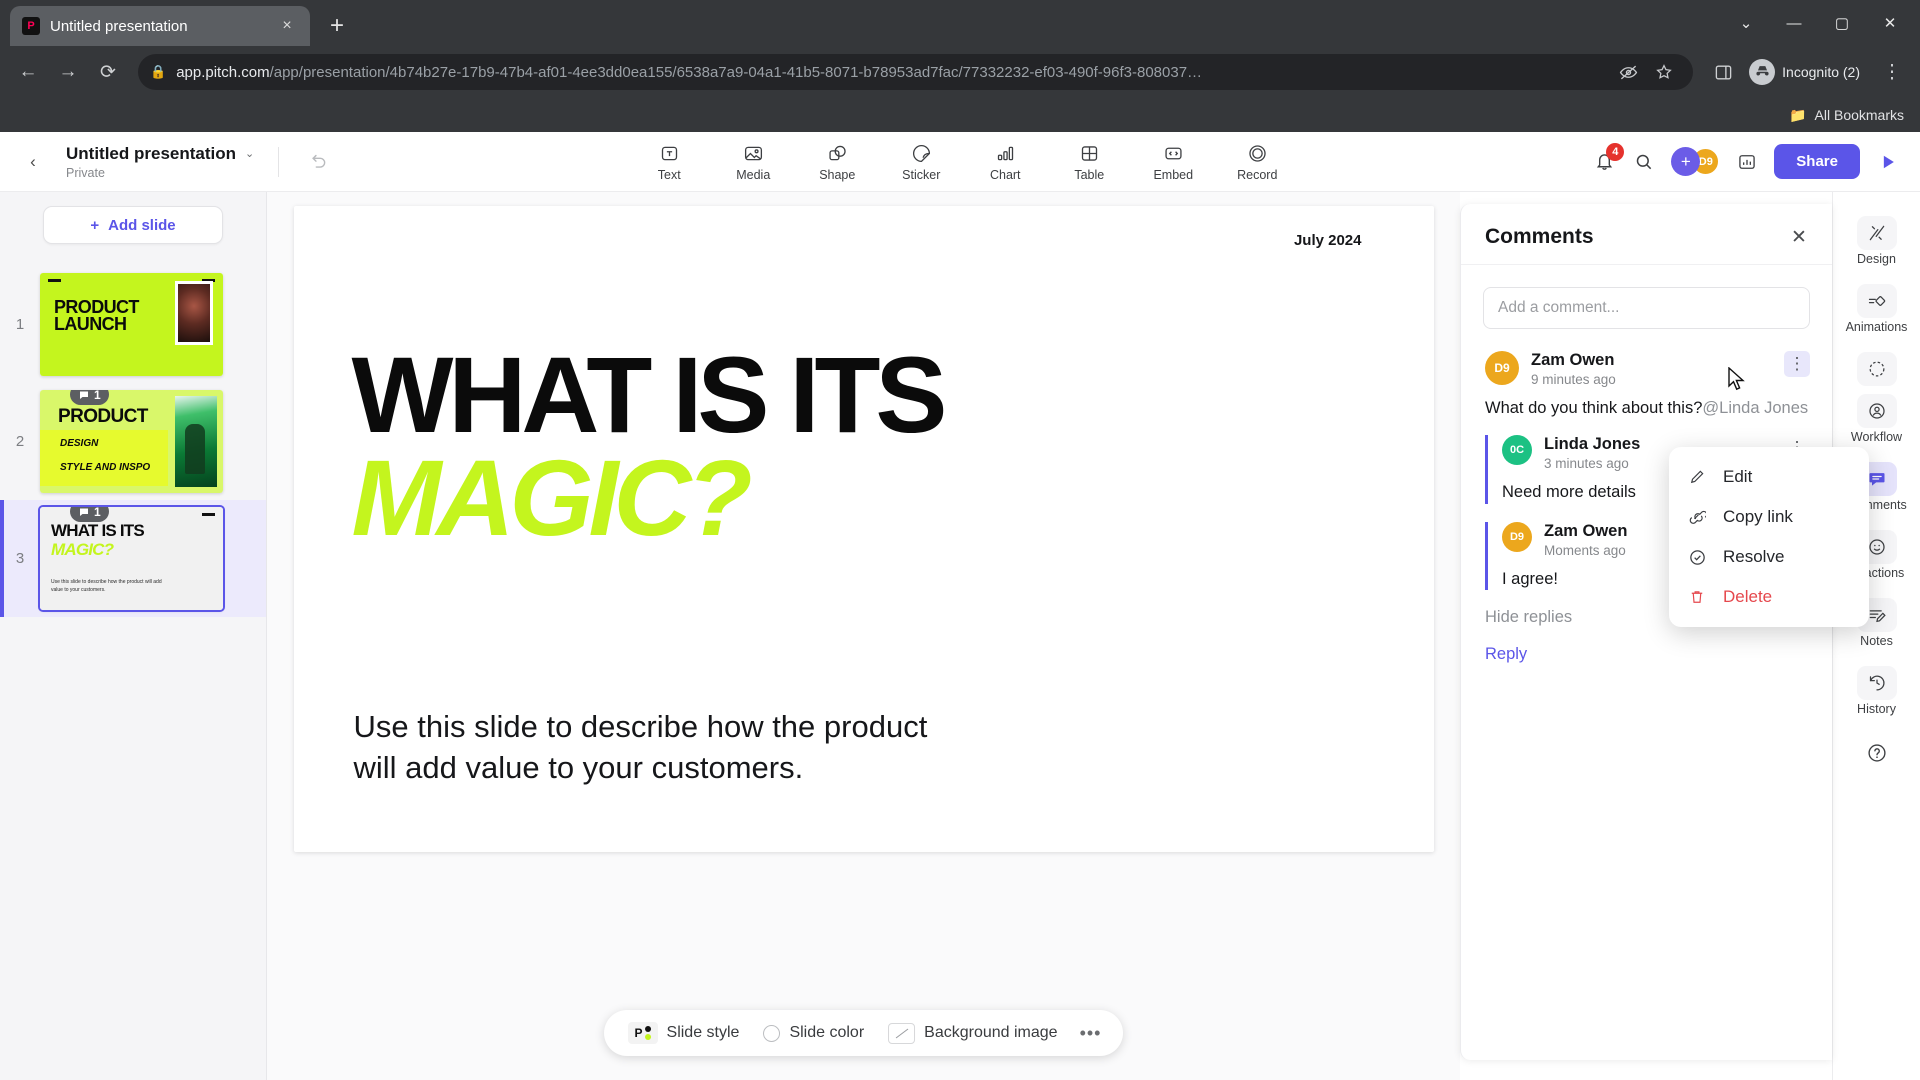 The image size is (1920, 1080). What do you see at coordinates (1798, 114) in the screenshot?
I see `folder-icon: 📁` at bounding box center [1798, 114].